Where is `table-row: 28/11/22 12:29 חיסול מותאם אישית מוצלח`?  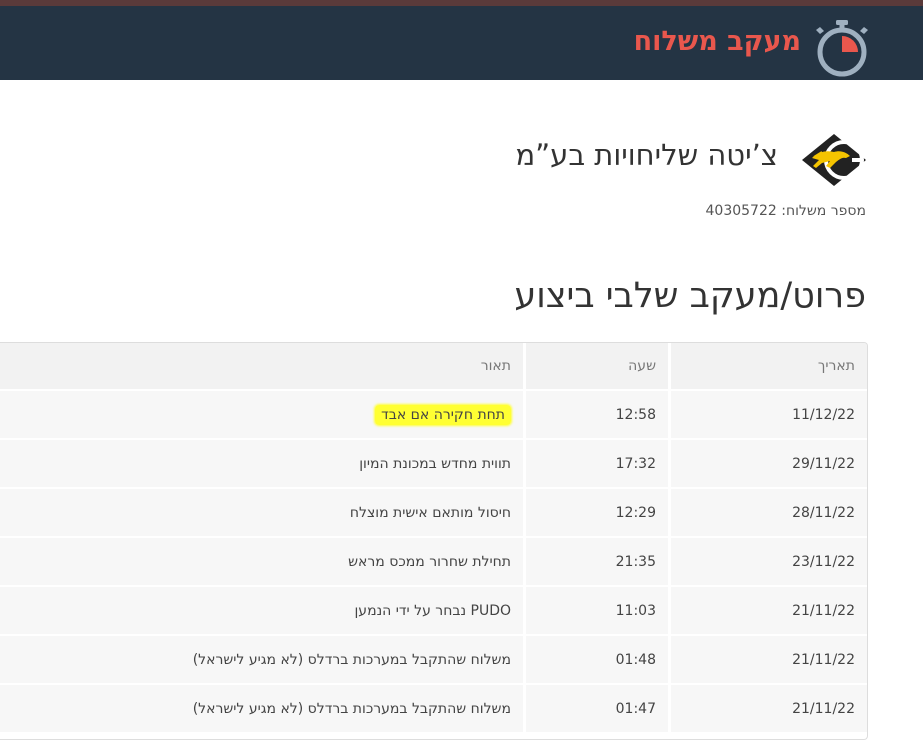 table-row: 28/11/22 12:29 חיסול מותאם אישית מוצלח is located at coordinates (433, 513).